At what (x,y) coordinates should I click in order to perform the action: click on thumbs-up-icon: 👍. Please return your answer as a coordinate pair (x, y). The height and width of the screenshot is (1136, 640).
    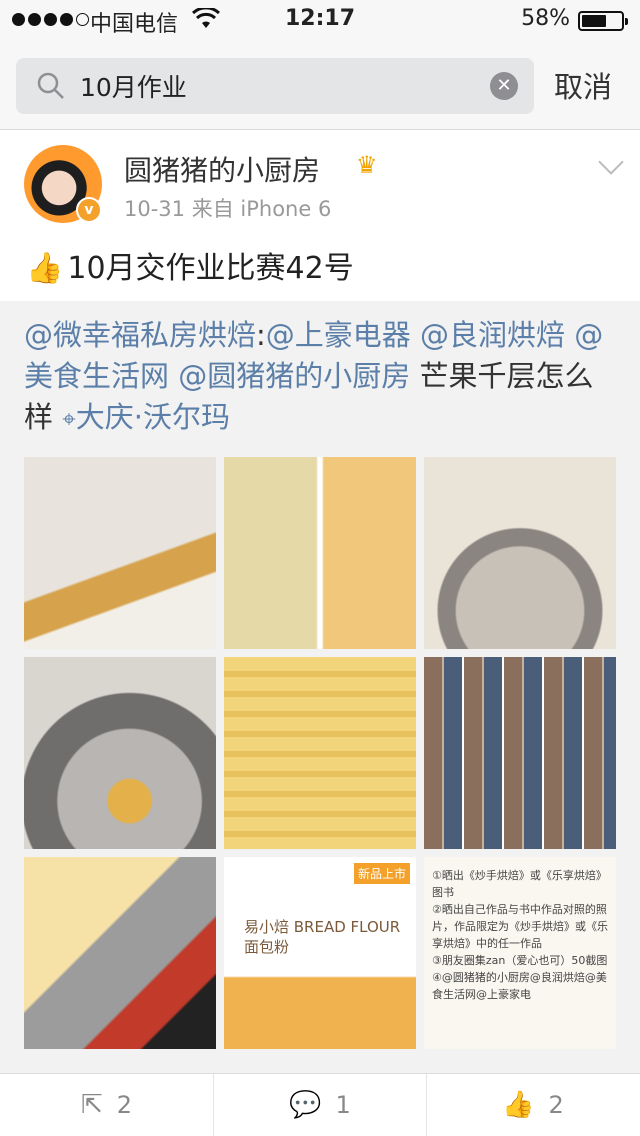
    Looking at the image, I should click on (518, 1105).